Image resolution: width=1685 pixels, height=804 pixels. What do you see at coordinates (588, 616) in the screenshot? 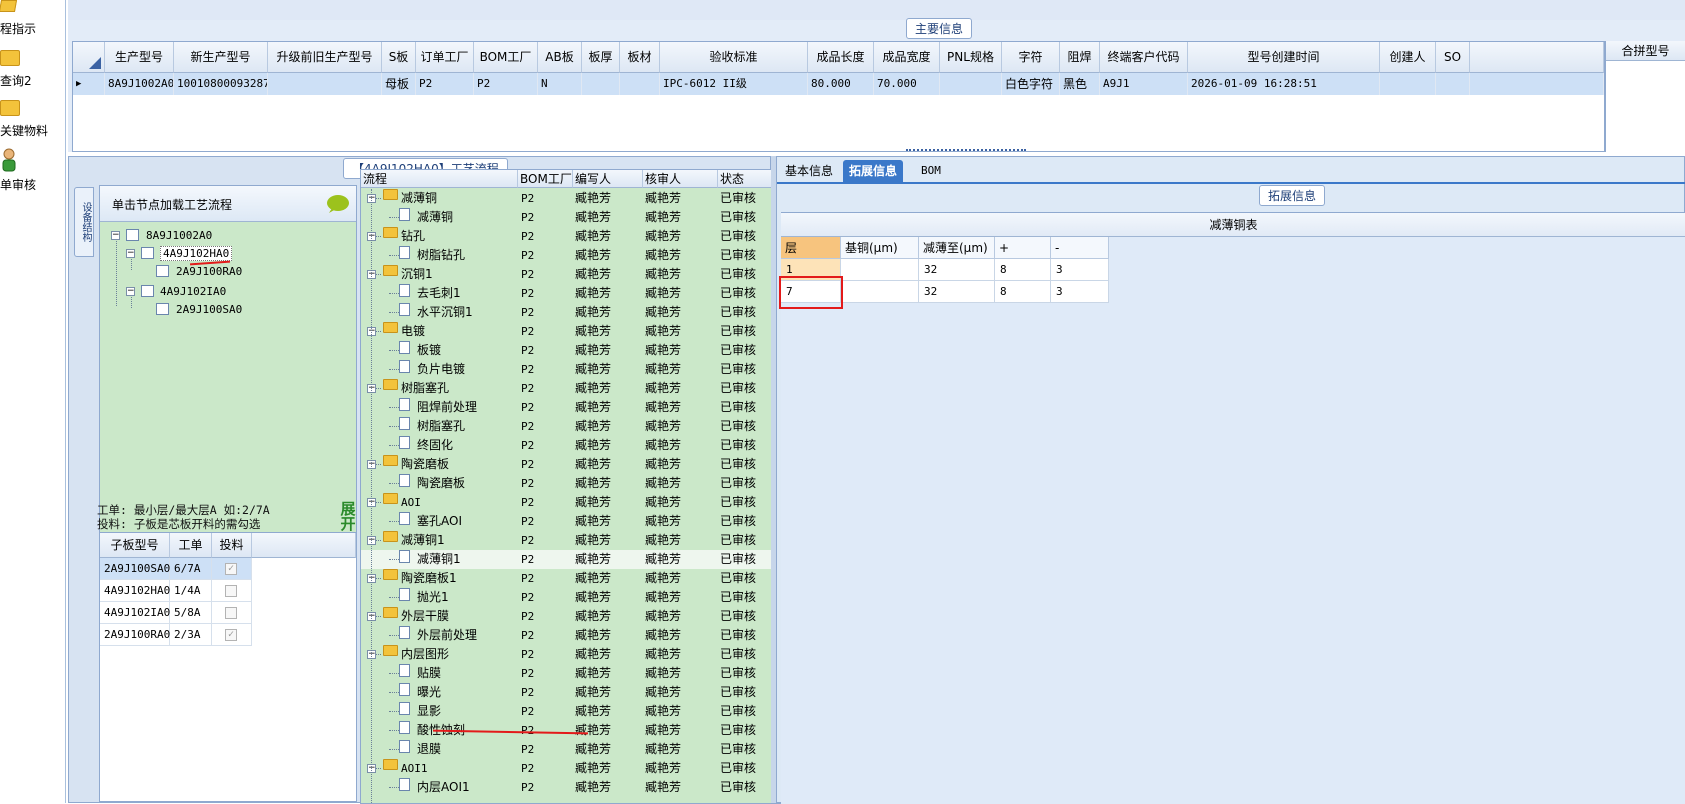
I see `flow-row: − 外层干膜 P2 臧艳芳 臧艳芳 已审核` at bounding box center [588, 616].